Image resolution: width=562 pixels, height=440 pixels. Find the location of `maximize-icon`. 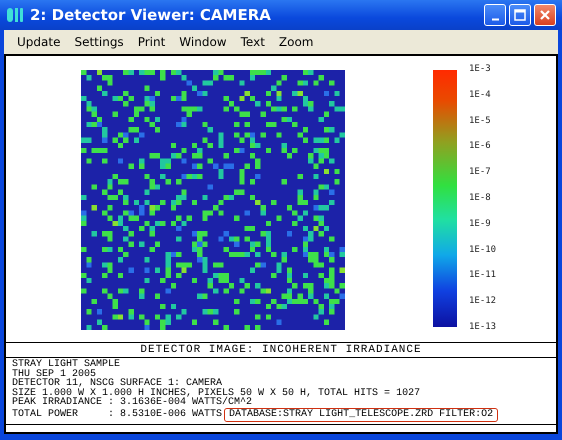

maximize-icon is located at coordinates (520, 15).